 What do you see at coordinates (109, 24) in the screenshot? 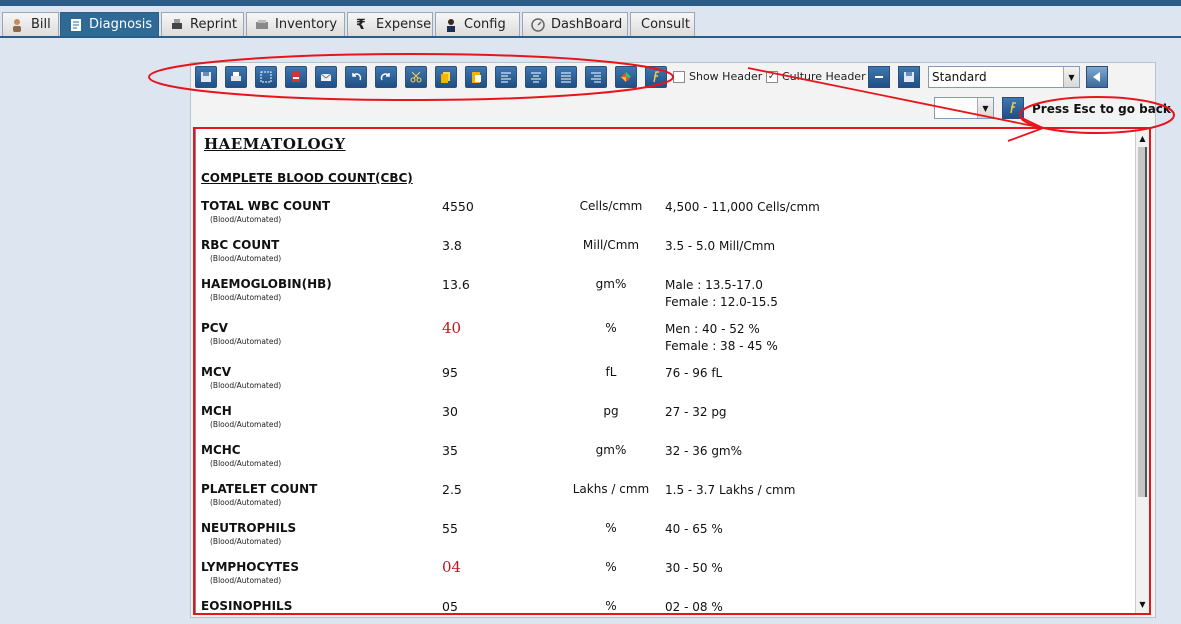
I see `tab-diagnosis: Diagnosis` at bounding box center [109, 24].